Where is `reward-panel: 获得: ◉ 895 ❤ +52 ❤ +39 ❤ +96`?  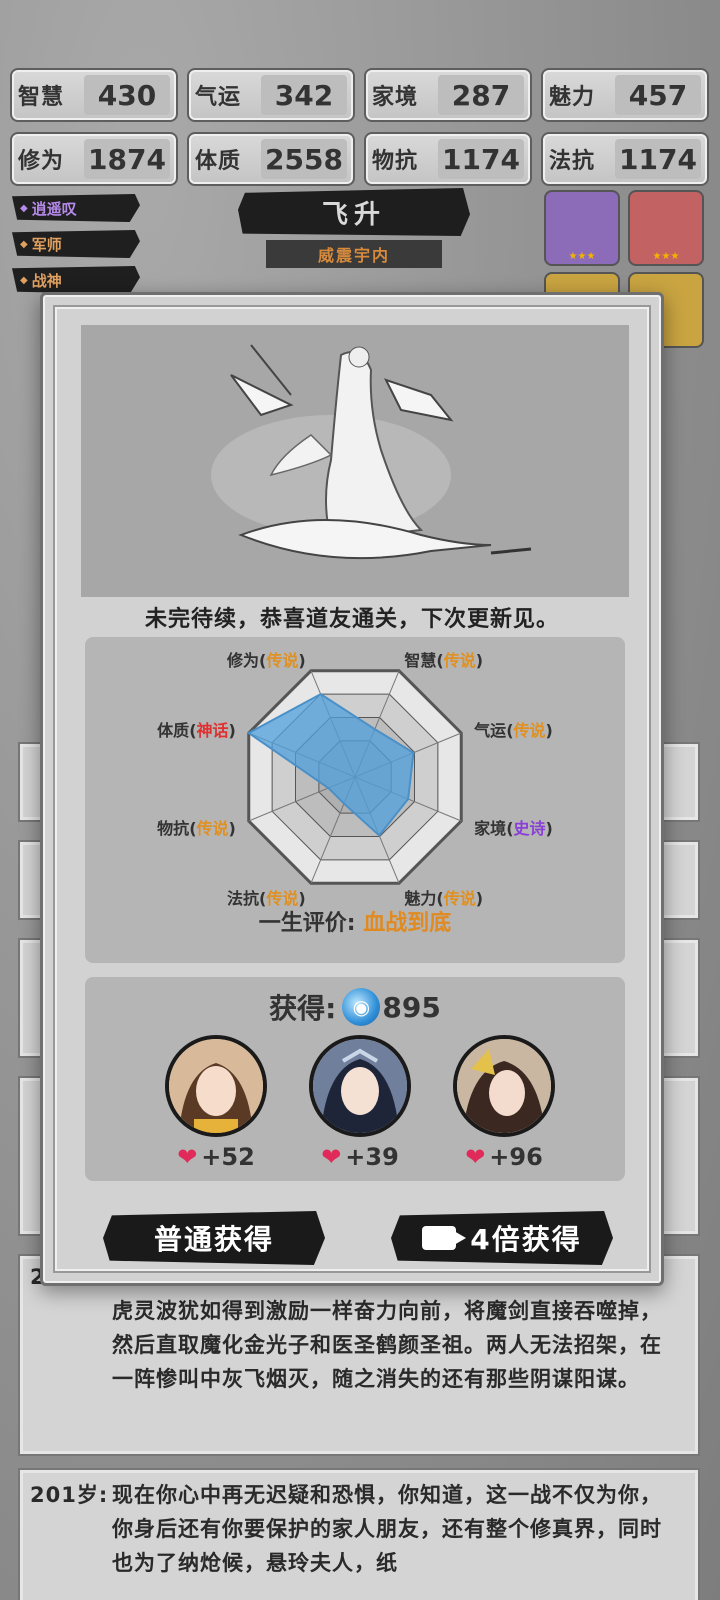
reward-panel: 获得: ◉ 895 ❤ +52 ❤ +39 ❤ +96 is located at coordinates (355, 1079).